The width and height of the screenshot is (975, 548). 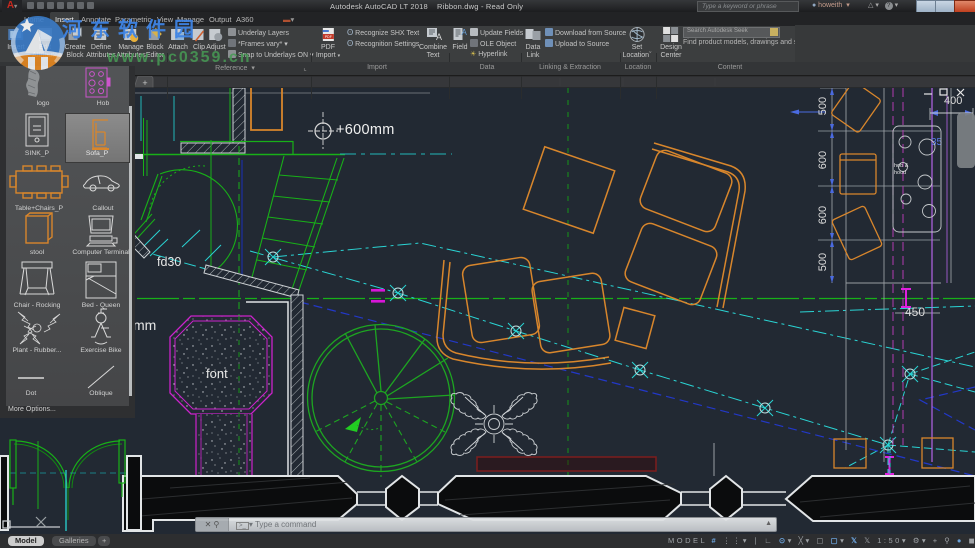 I want to click on svg-text: +600mm, so click(x=365, y=130).